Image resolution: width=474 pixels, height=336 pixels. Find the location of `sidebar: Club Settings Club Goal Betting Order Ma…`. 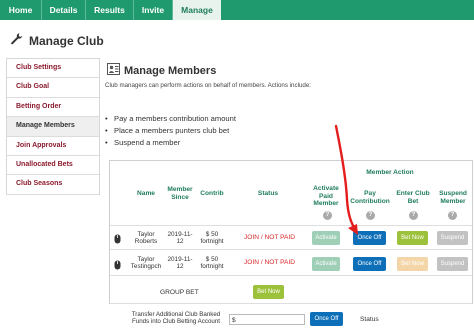

sidebar: Club Settings Club Goal Betting Order Ma… is located at coordinates (53, 126).